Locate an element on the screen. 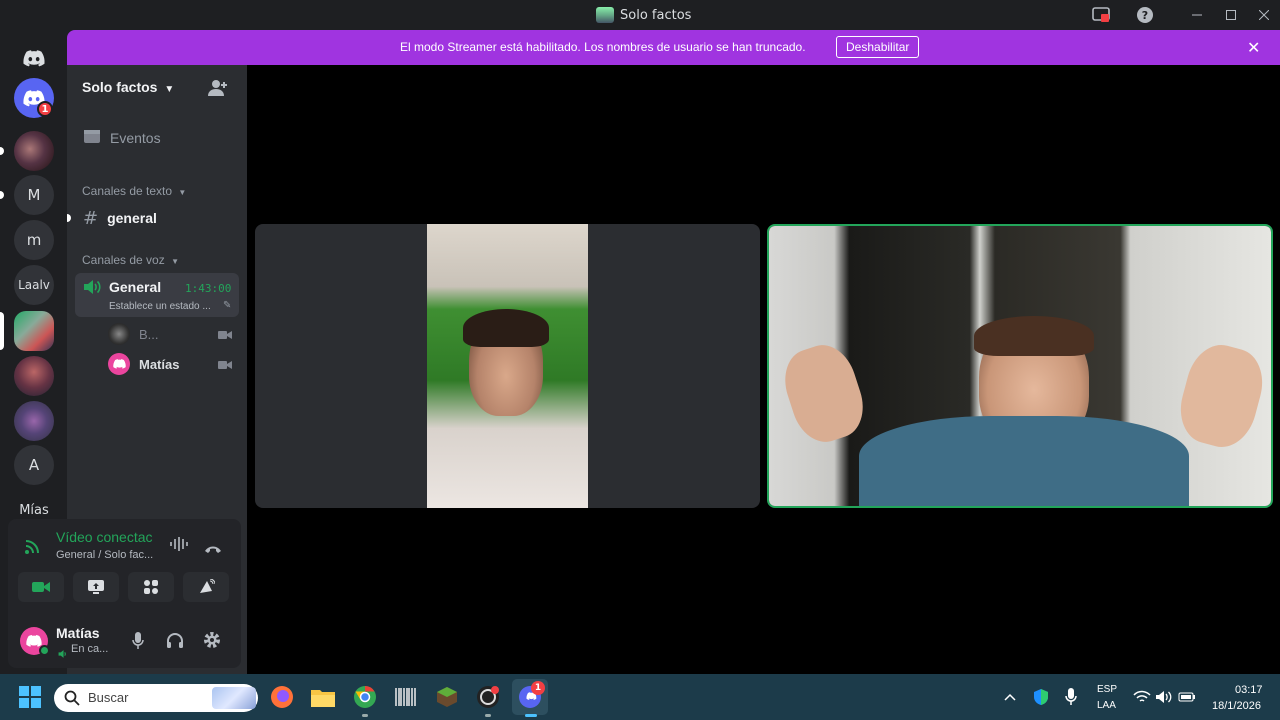 This screenshot has width=1280, height=720. server-a: A is located at coordinates (34, 465).